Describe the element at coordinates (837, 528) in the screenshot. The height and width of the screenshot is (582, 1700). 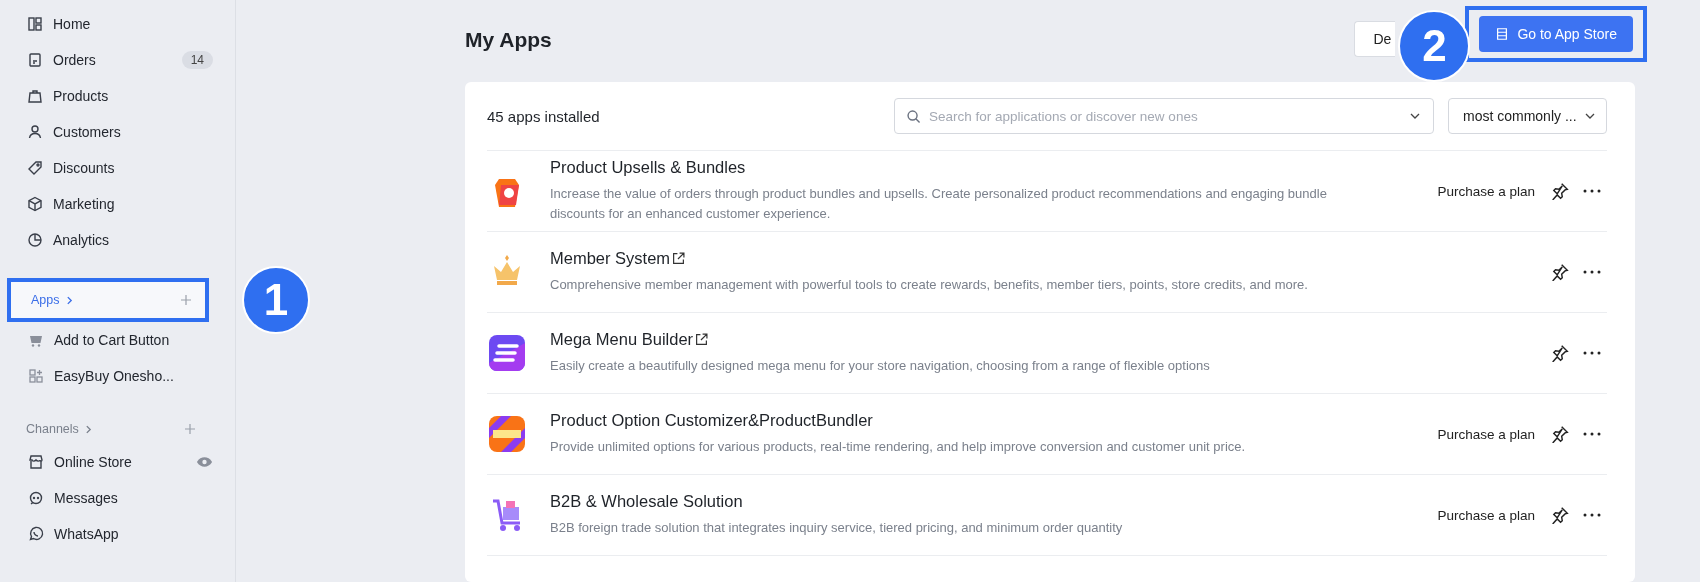
I see `app-description: B2B foreign trade solution that integrates inquiry service, tiered pricing, and minimum order quantity` at that location.